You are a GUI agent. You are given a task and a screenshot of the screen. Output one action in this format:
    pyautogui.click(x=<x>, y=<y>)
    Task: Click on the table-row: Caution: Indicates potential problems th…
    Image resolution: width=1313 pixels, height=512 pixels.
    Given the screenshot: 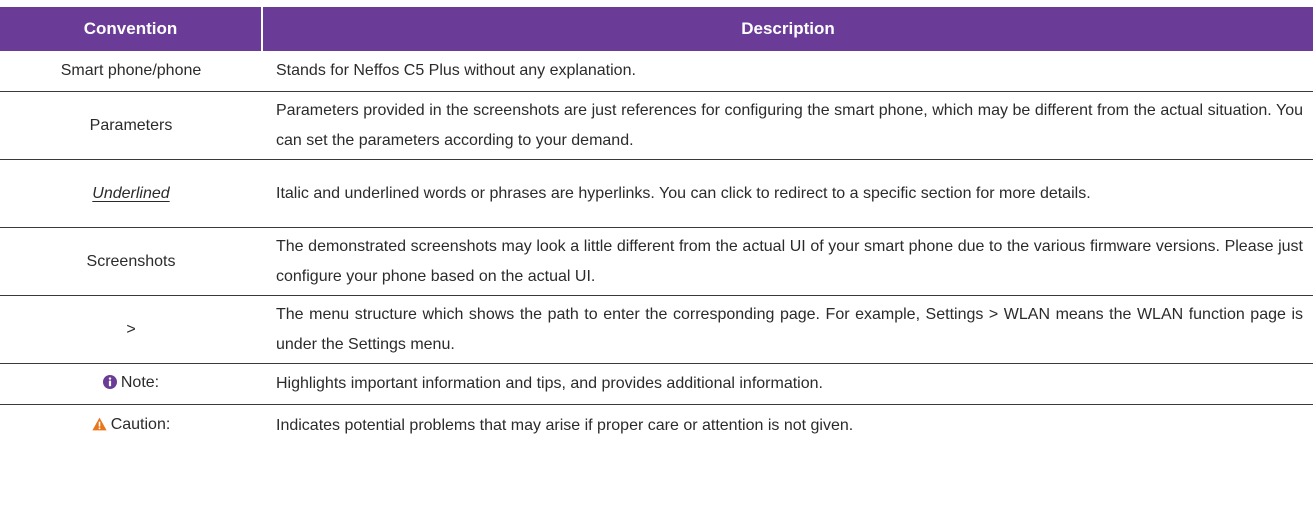 What is the action you would take?
    pyautogui.click(x=656, y=426)
    